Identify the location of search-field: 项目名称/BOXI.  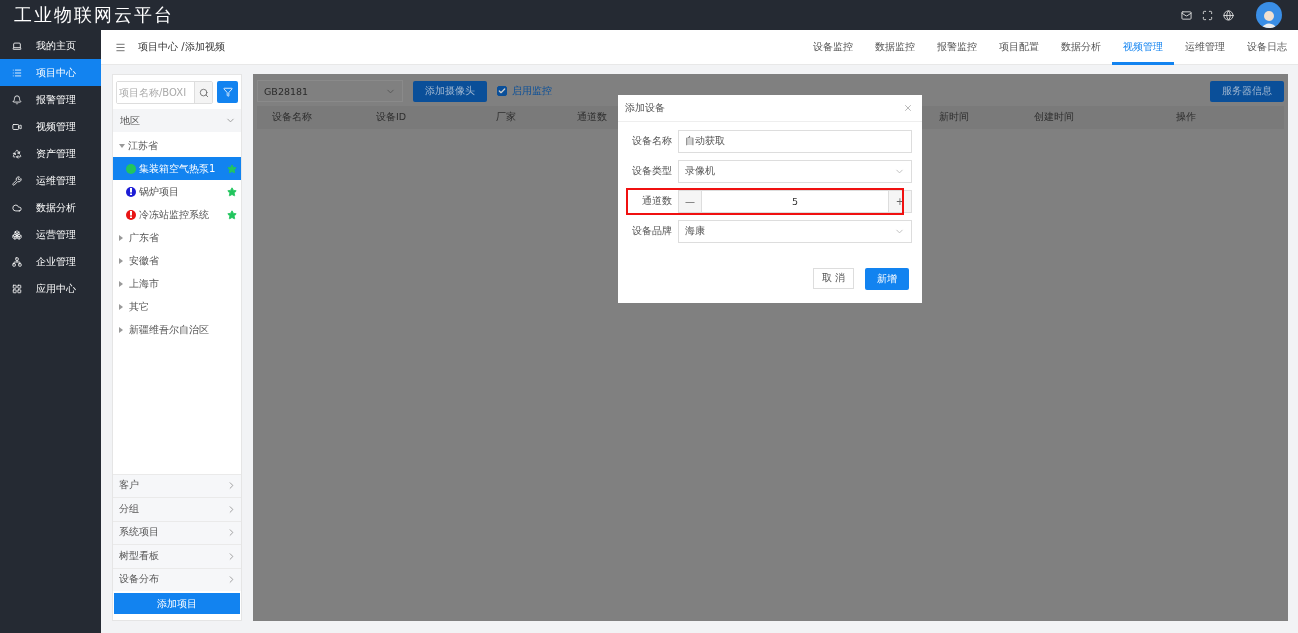
(164, 92).